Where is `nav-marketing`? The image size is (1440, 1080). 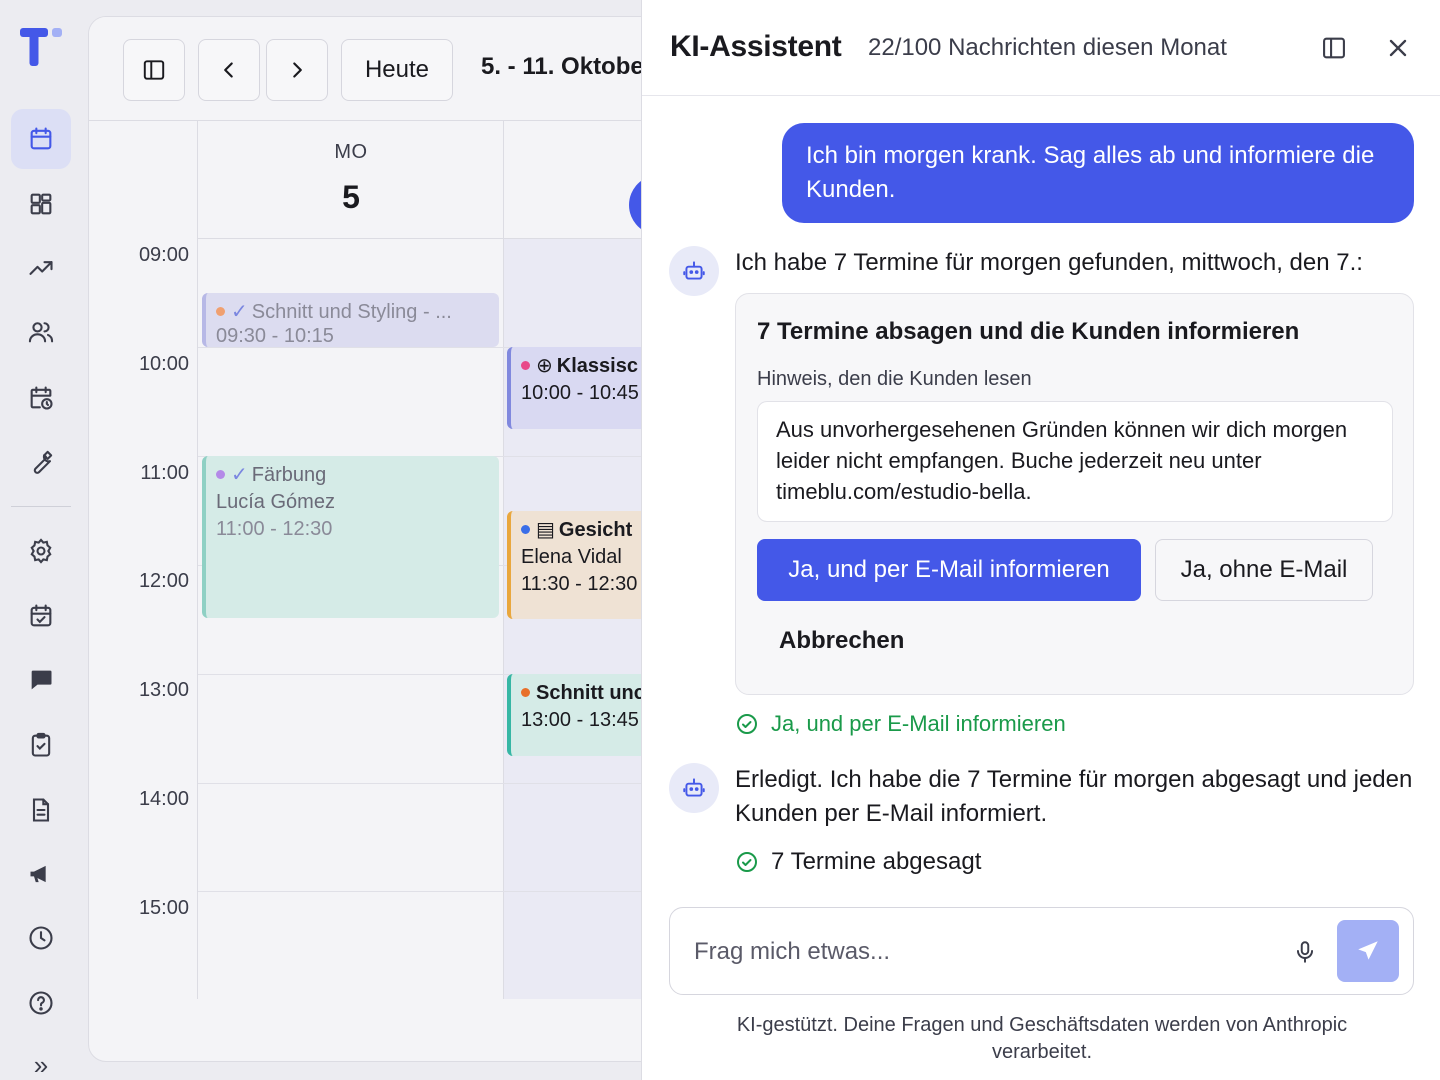
nav-marketing is located at coordinates (41, 874).